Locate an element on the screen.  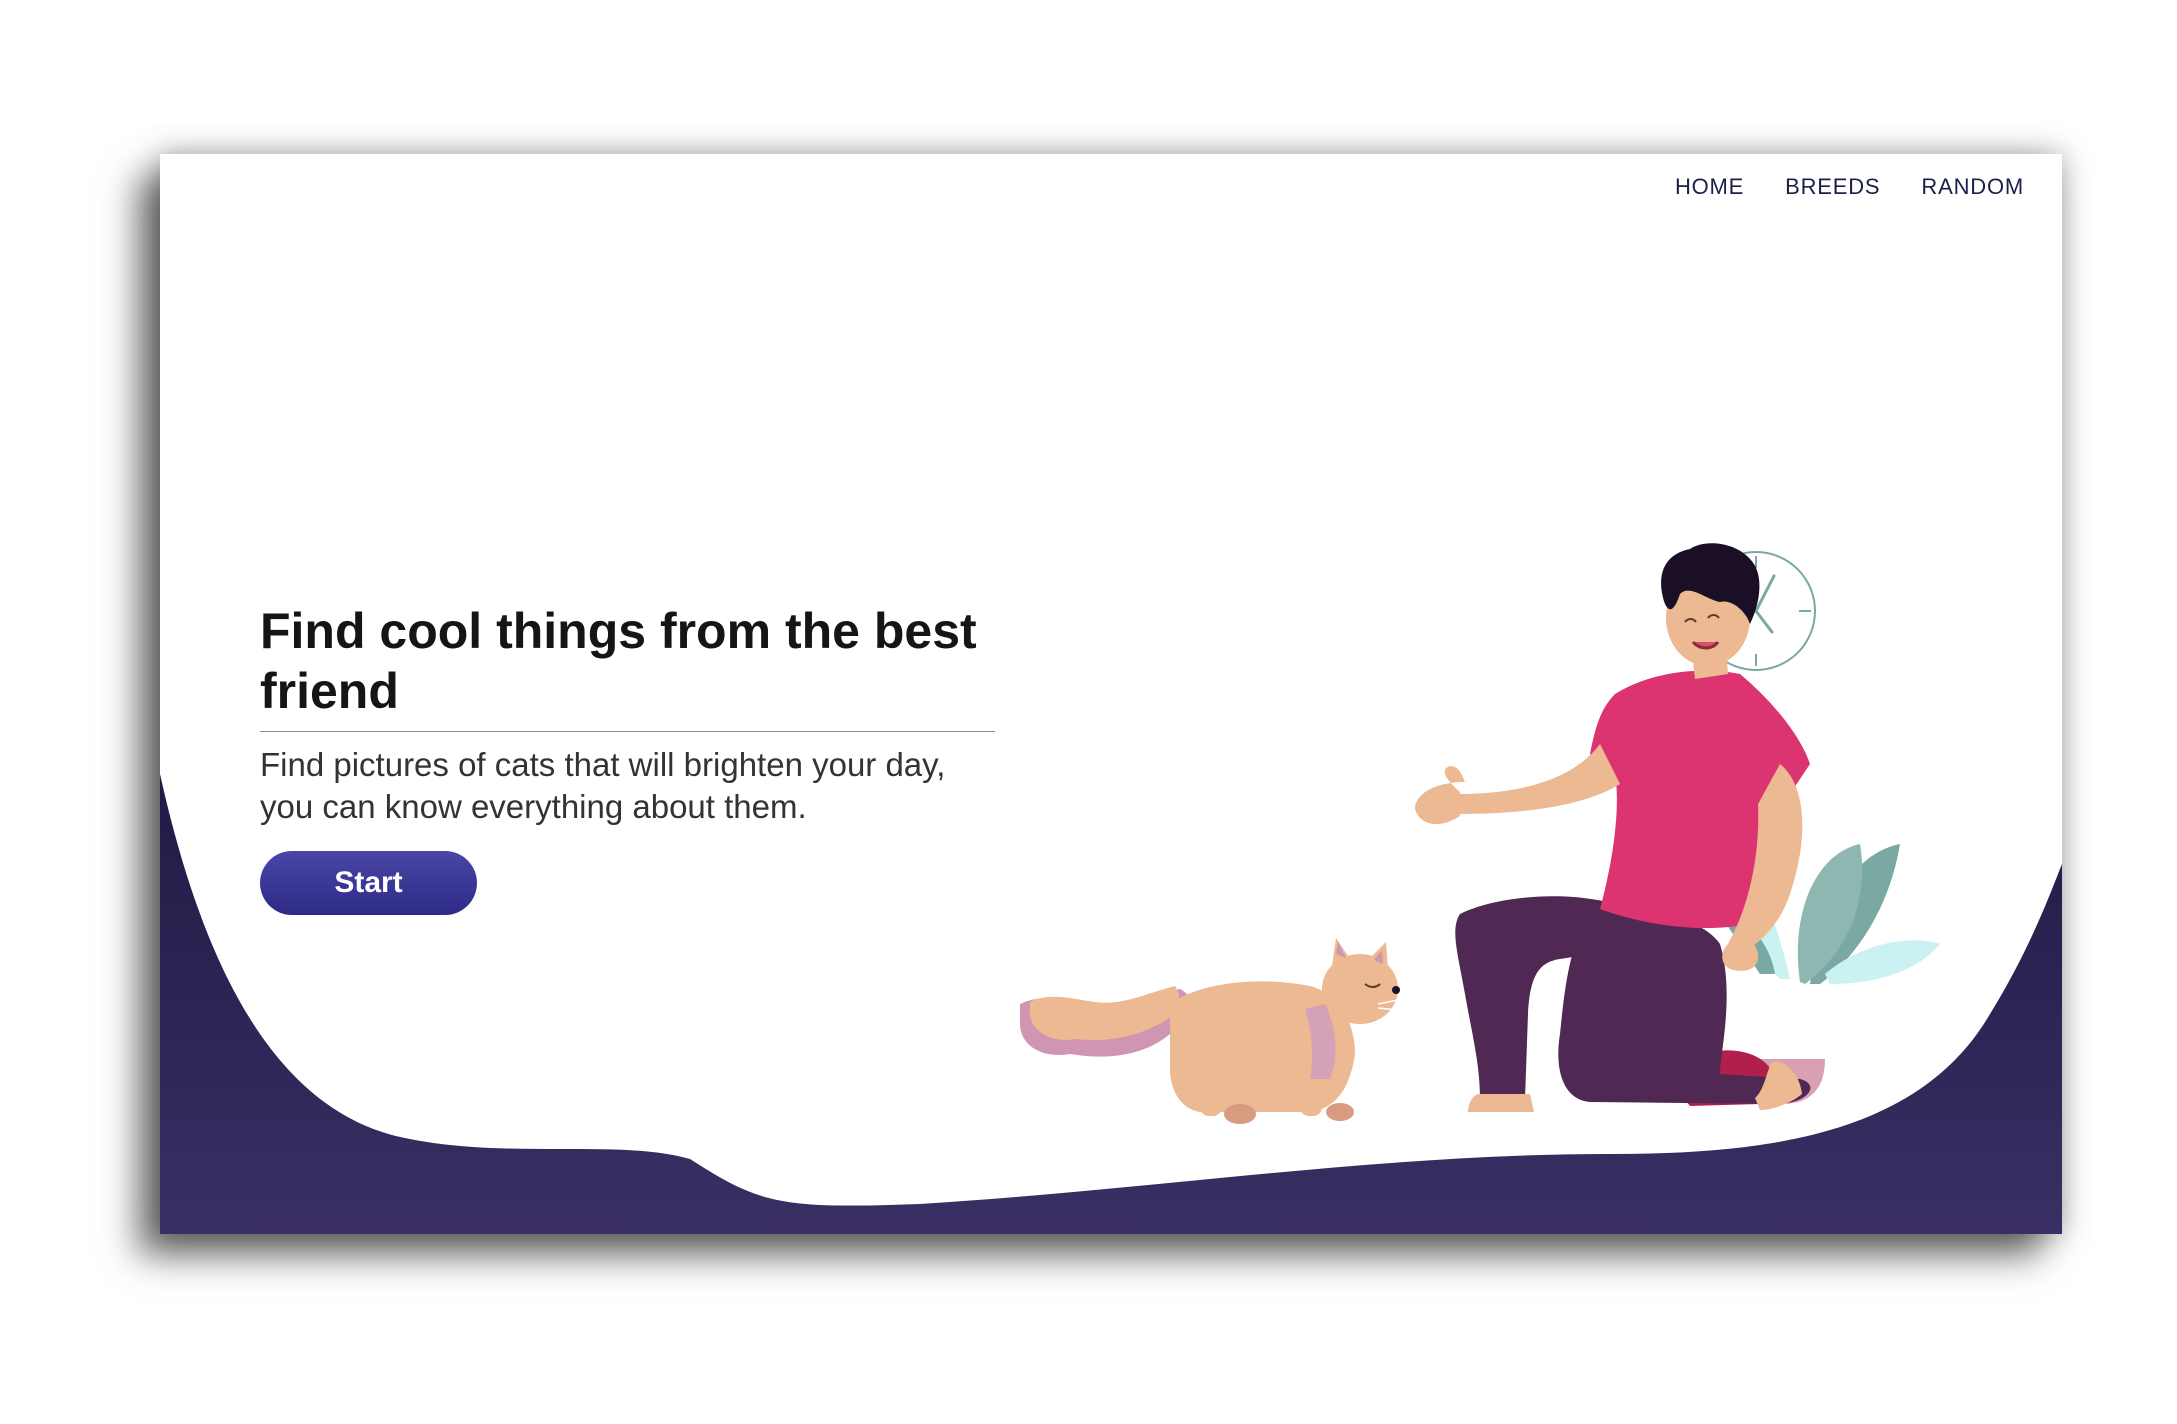
nav-breeds-link: BREEDS is located at coordinates (1832, 187).